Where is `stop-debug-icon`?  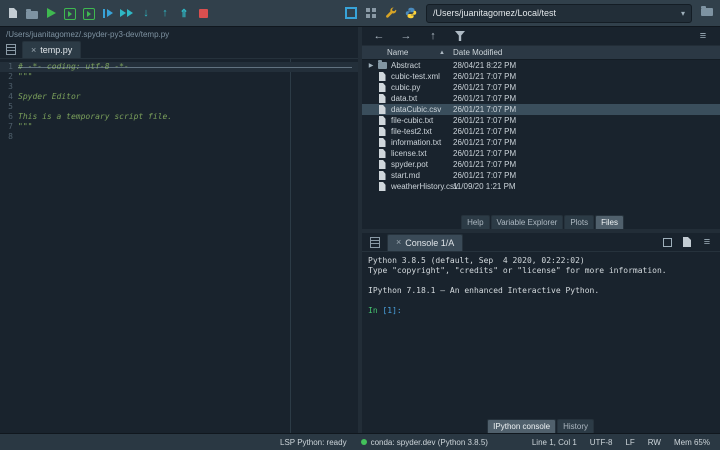
stop-debug-icon is located at coordinates (203, 13).